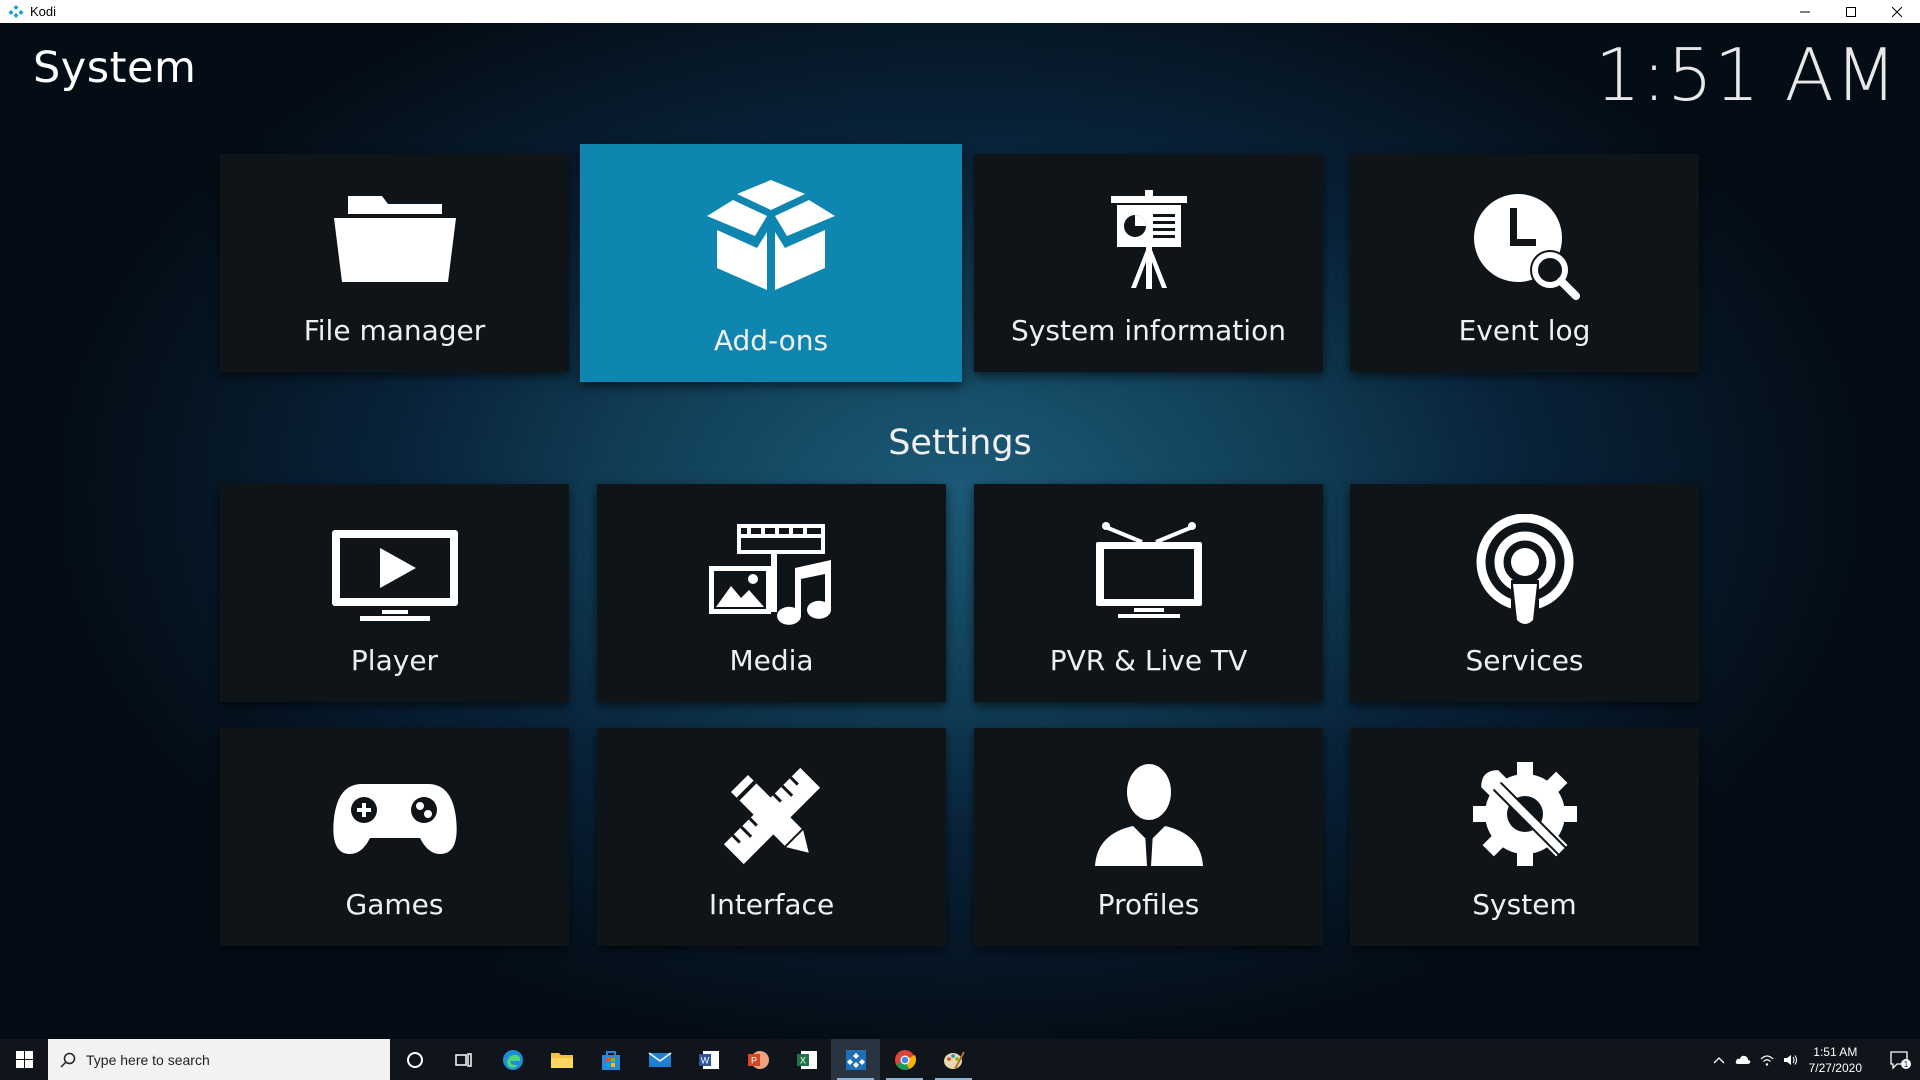 The width and height of the screenshot is (1920, 1080). What do you see at coordinates (1524, 660) in the screenshot?
I see `tile-label: Services` at bounding box center [1524, 660].